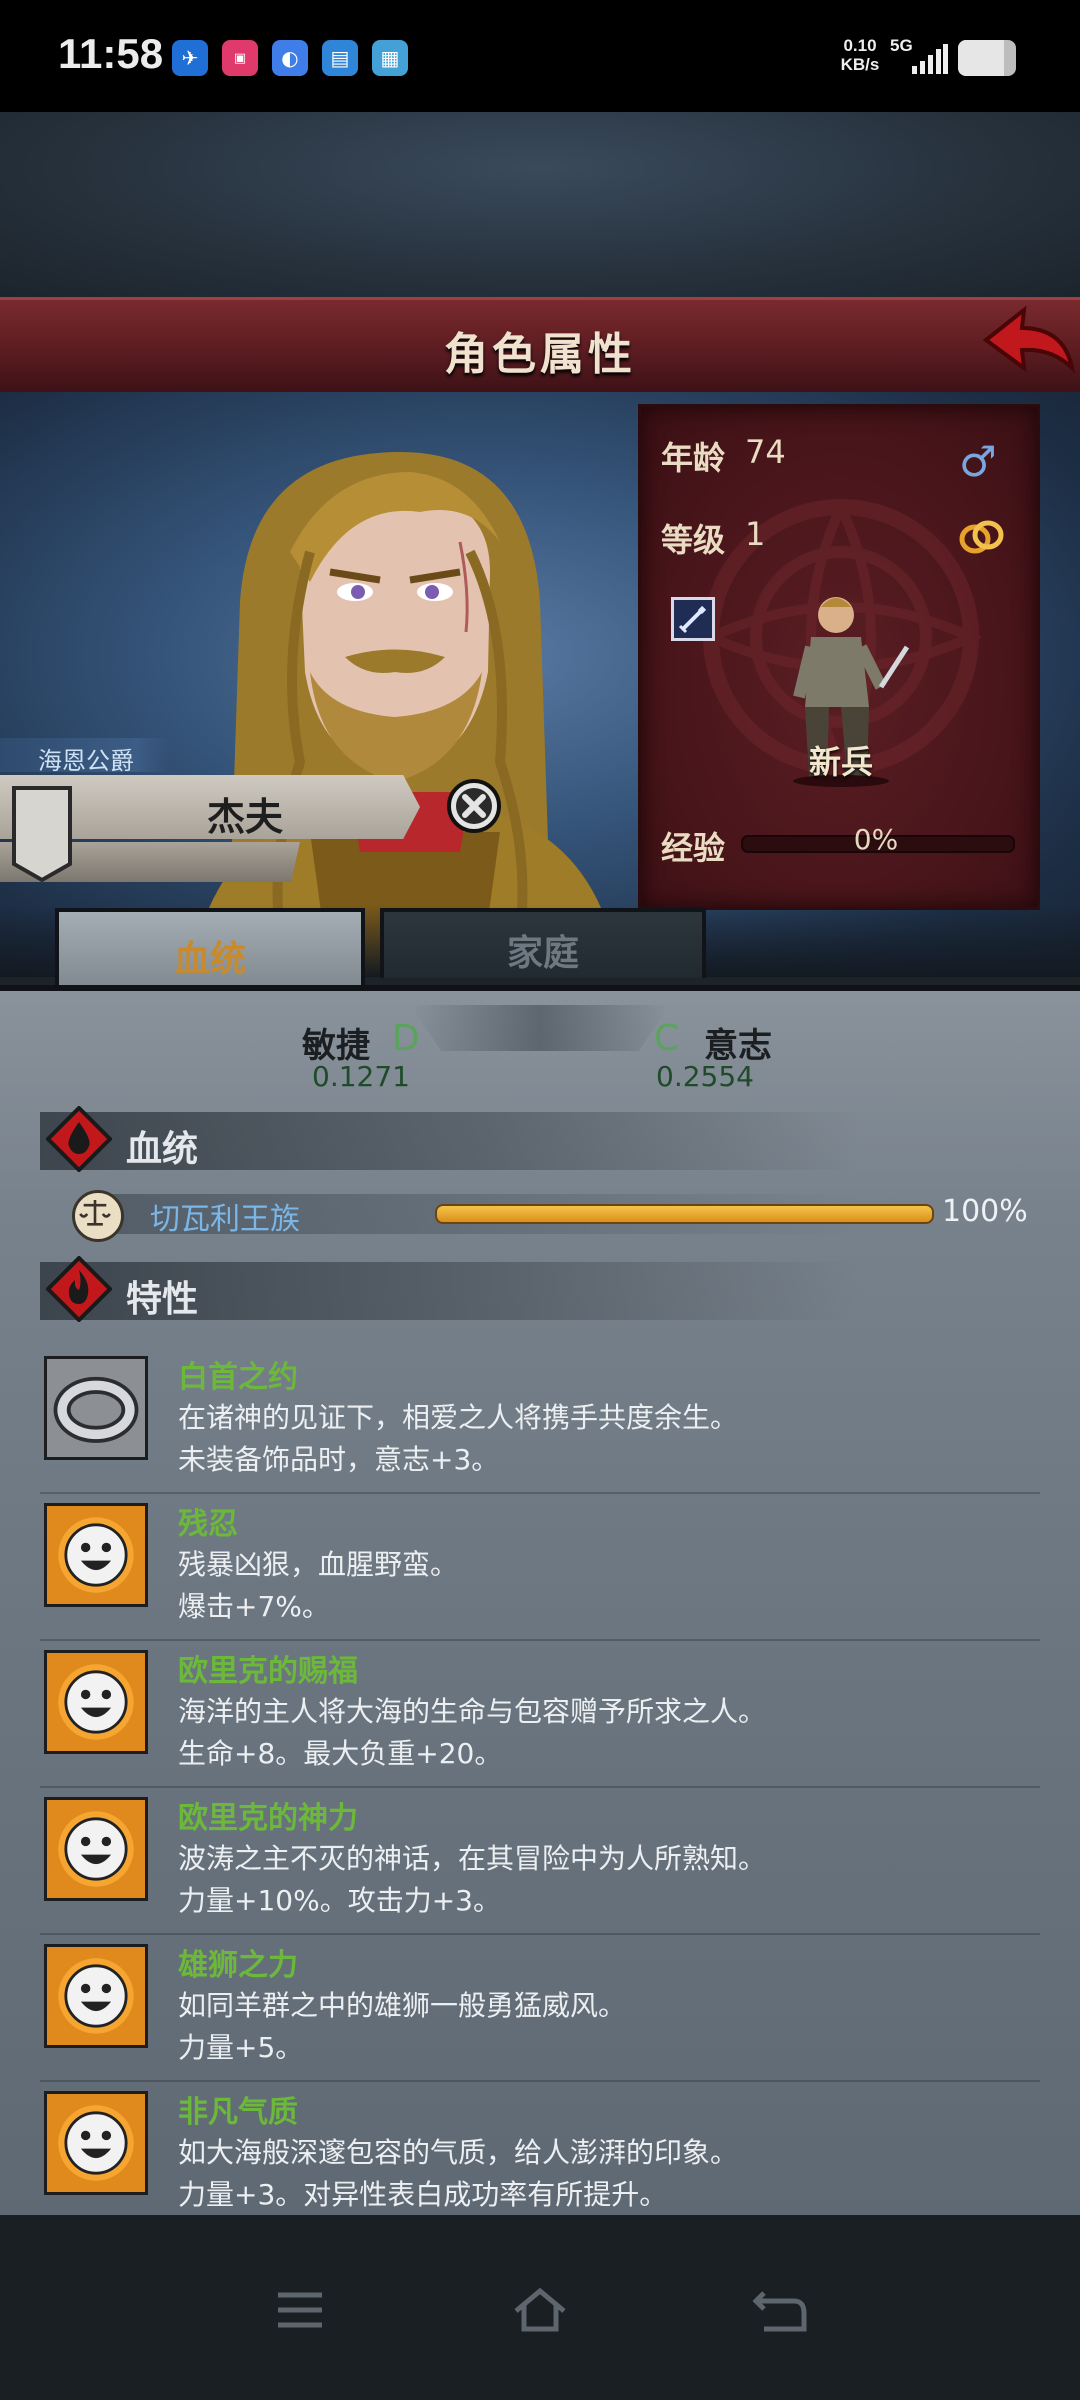 This screenshot has width=1080, height=2400. Describe the element at coordinates (540, 354) in the screenshot. I see `page-title: 角色属性` at that location.